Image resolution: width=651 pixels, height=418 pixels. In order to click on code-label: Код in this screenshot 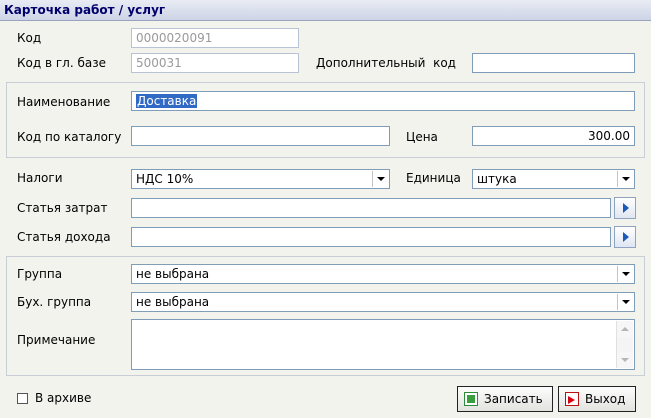, I will do `click(29, 38)`.